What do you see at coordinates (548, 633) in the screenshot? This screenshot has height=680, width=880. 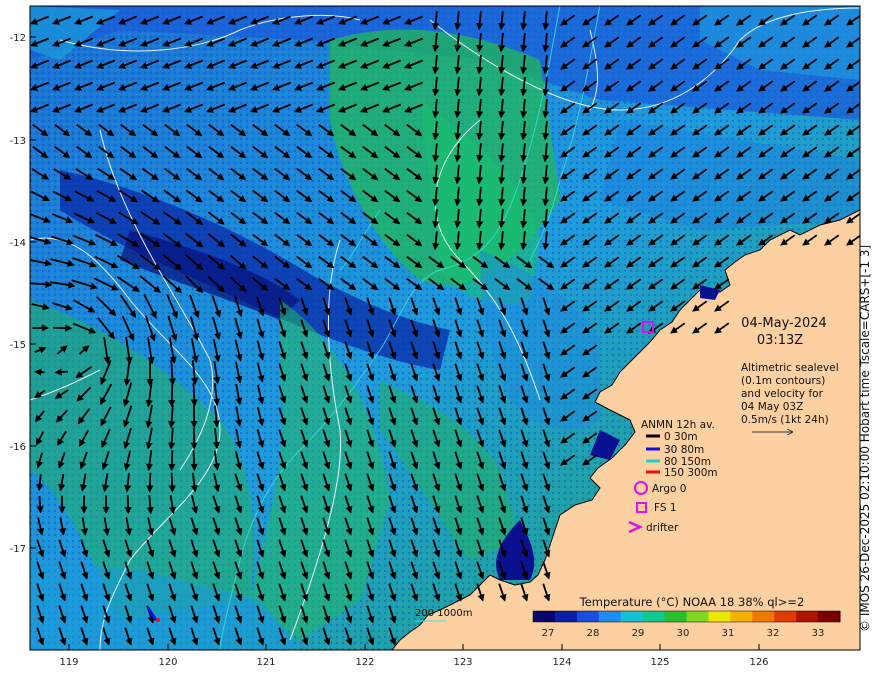 I see `svg-text: 27` at bounding box center [548, 633].